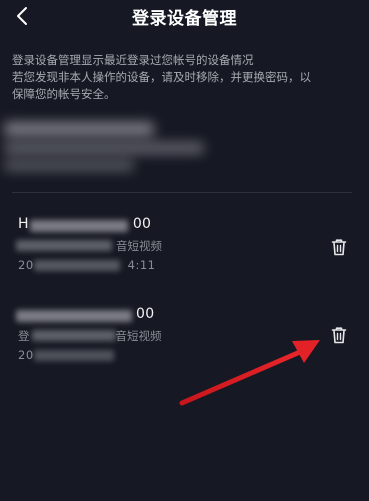 This screenshot has height=501, width=369. Describe the element at coordinates (79, 129) in the screenshot. I see `blurred-device-name` at that location.